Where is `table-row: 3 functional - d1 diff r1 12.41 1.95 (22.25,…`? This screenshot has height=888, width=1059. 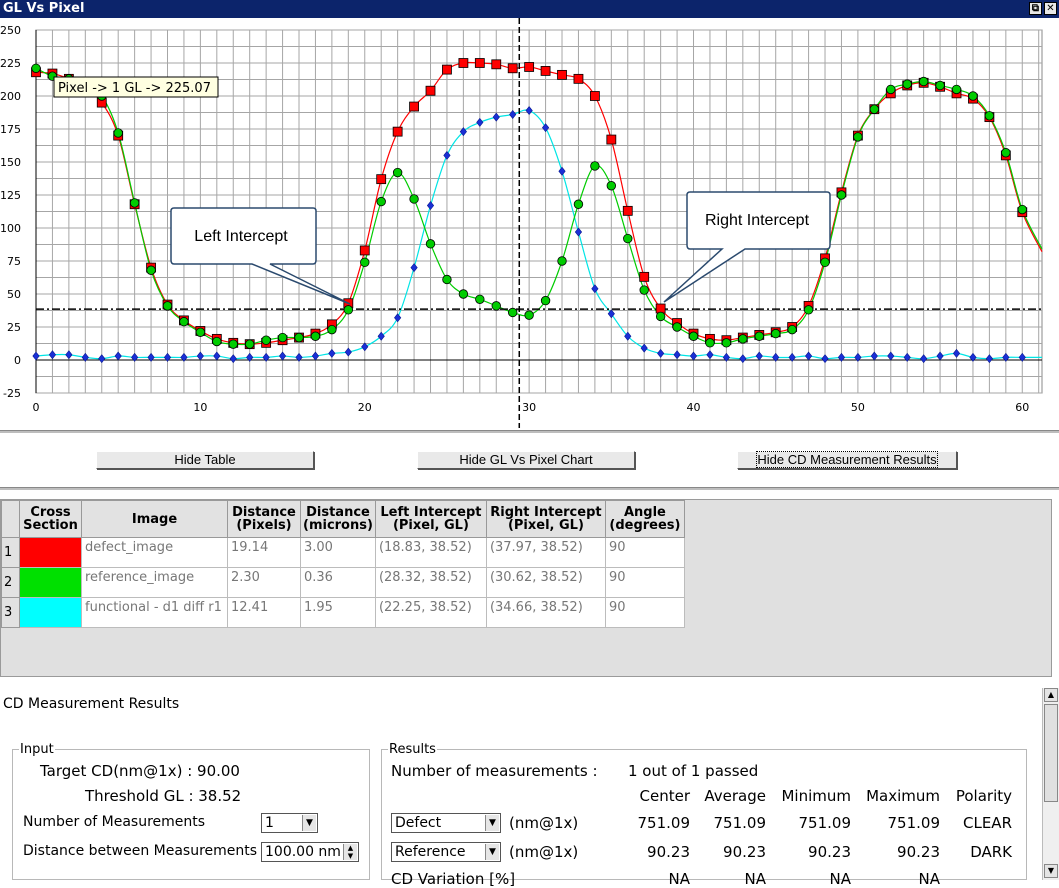 table-row: 3 functional - d1 diff r1 12.41 1.95 (22.25,… is located at coordinates (343, 612).